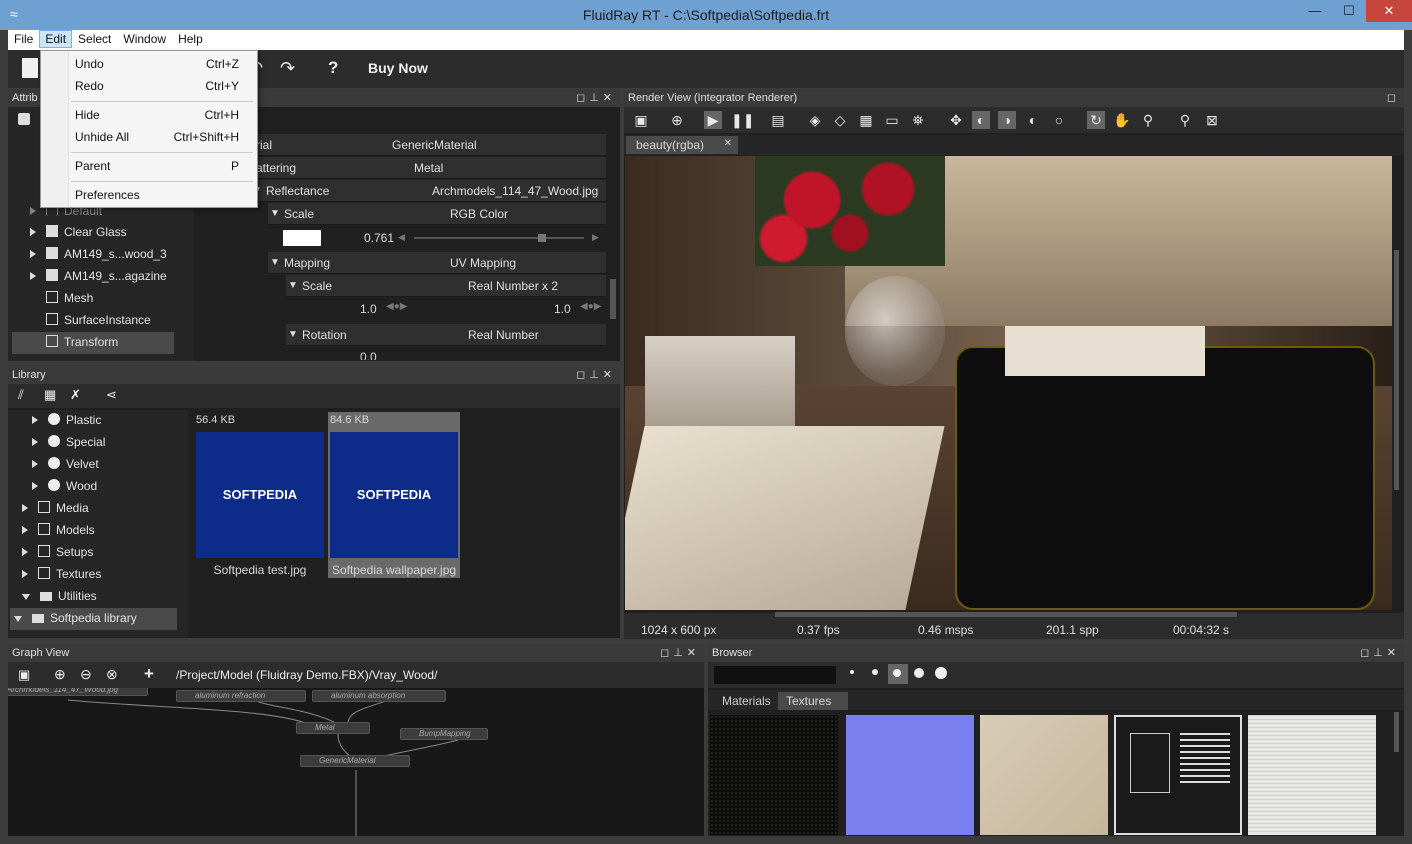  Describe the element at coordinates (89, 86) in the screenshot. I see `menu-item-redo: Redo` at that location.